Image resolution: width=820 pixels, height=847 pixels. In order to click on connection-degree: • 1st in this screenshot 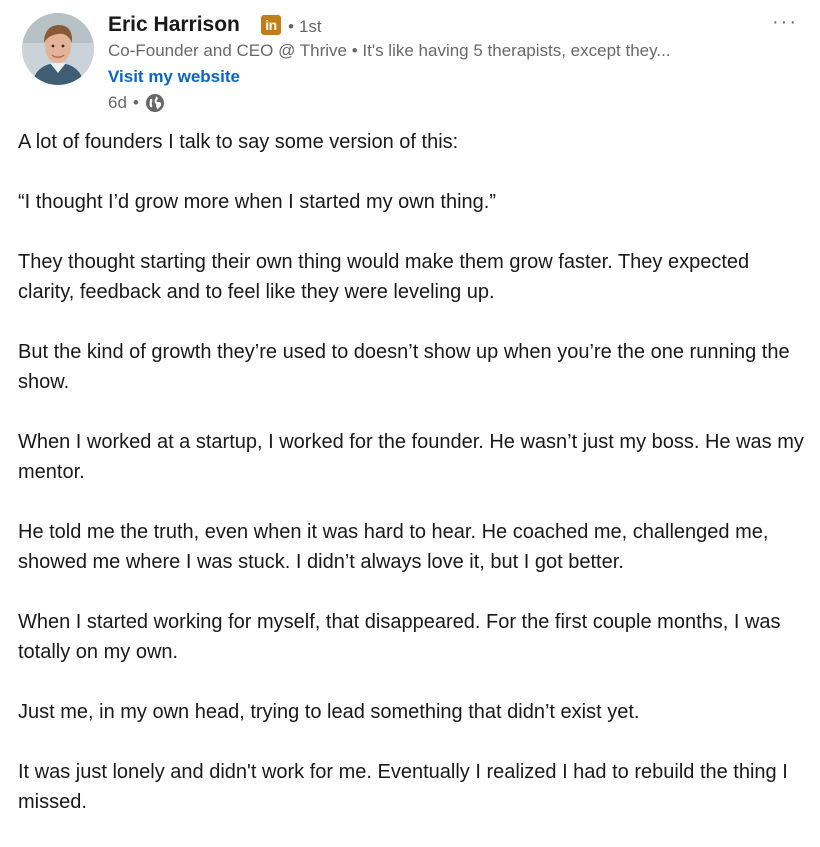, I will do `click(305, 27)`.